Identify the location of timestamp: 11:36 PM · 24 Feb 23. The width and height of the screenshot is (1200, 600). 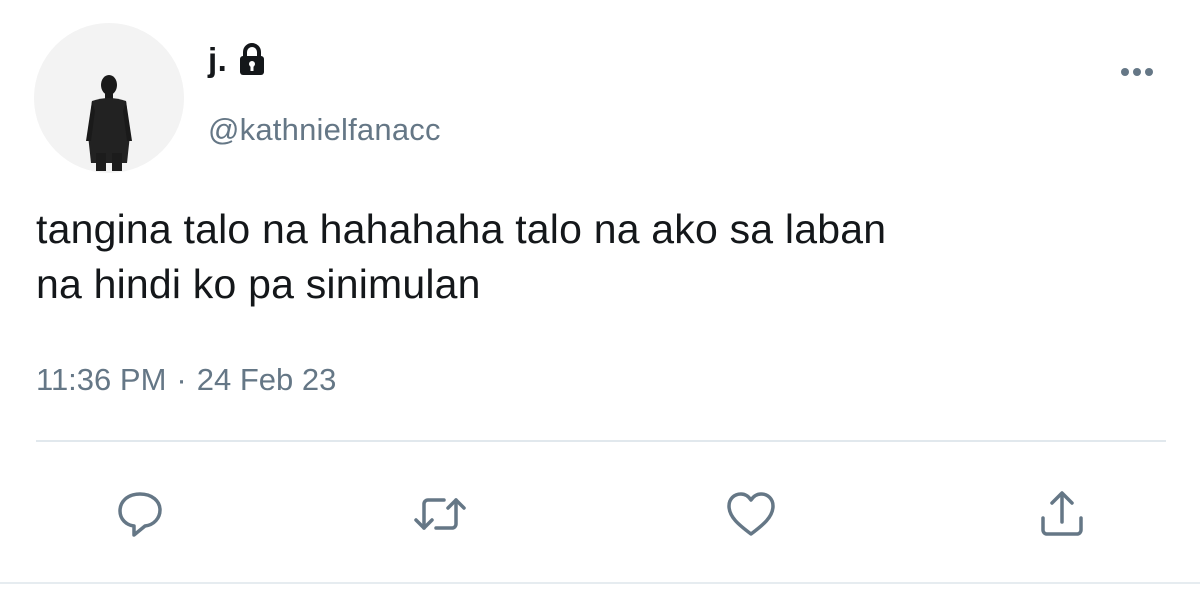
(186, 380).